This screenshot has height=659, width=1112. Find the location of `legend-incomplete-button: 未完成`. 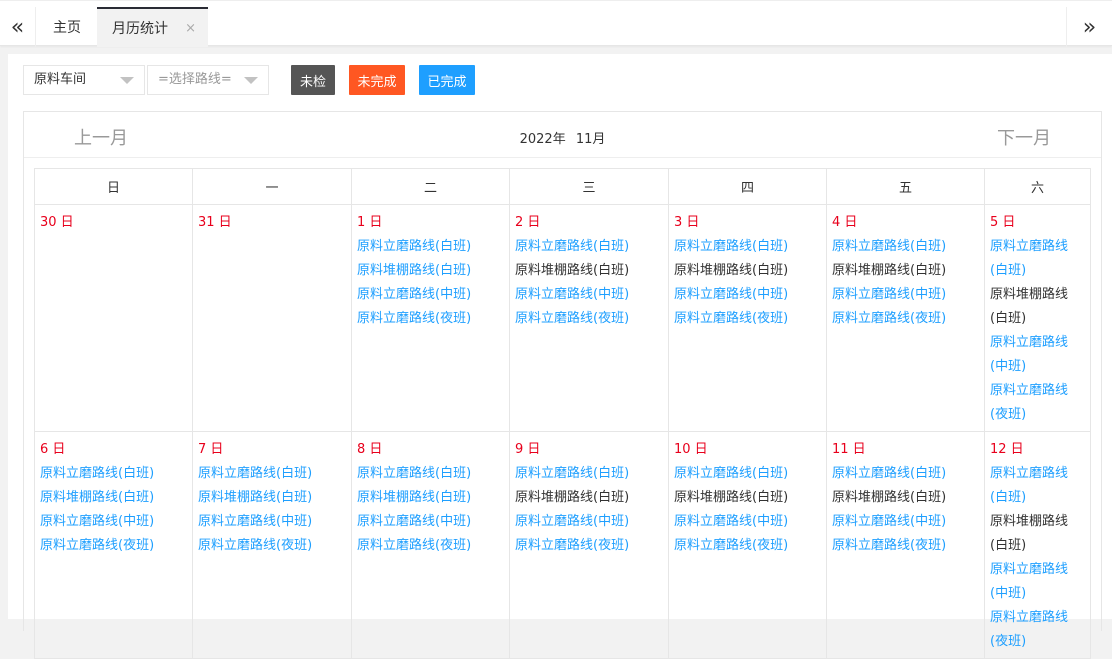

legend-incomplete-button: 未完成 is located at coordinates (377, 80).